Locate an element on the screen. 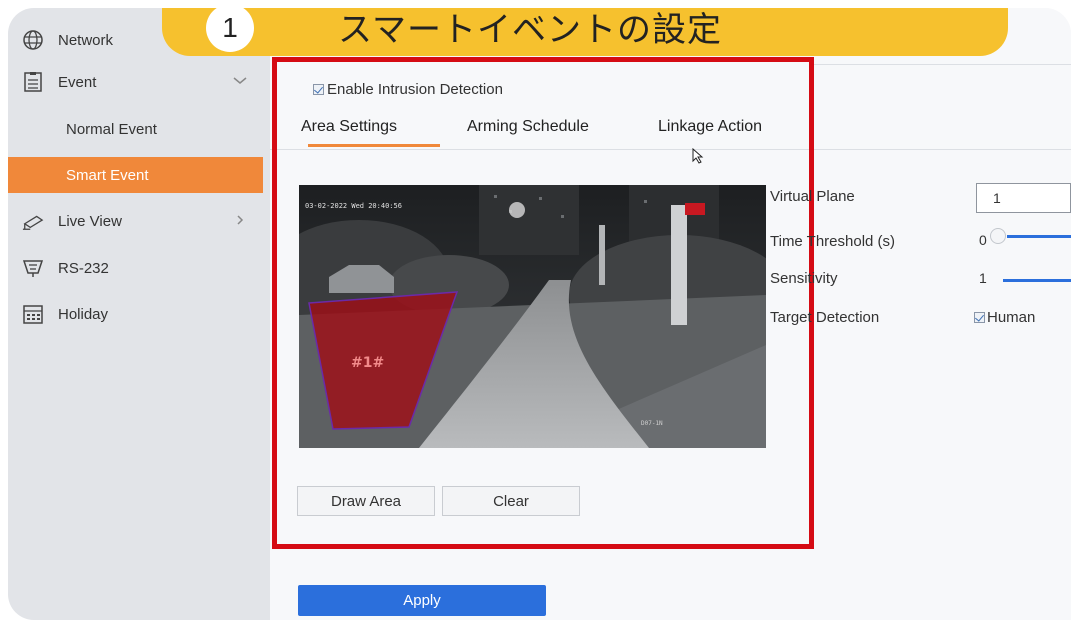  calendar-icon is located at coordinates (33, 314).